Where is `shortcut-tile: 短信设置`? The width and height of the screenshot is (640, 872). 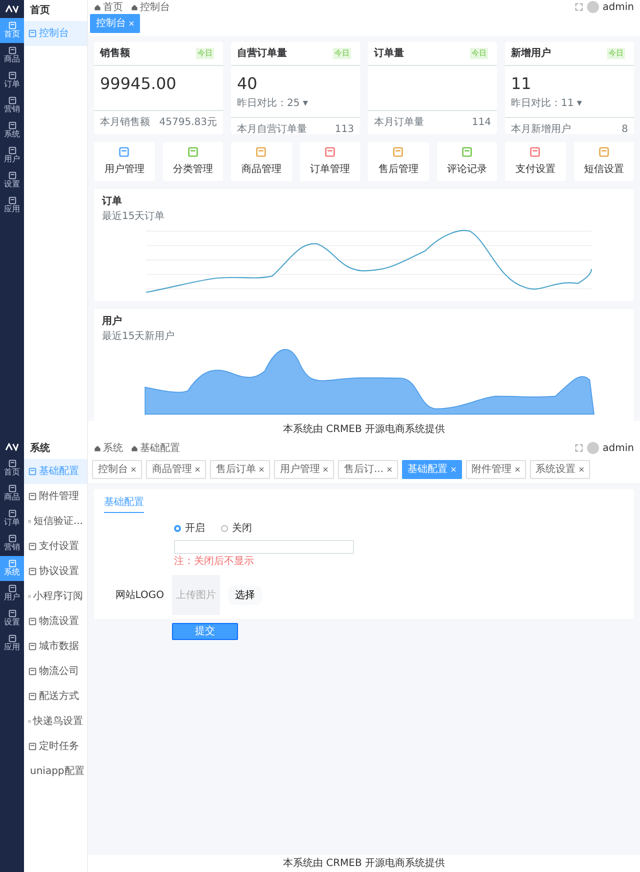 shortcut-tile: 短信设置 is located at coordinates (604, 161).